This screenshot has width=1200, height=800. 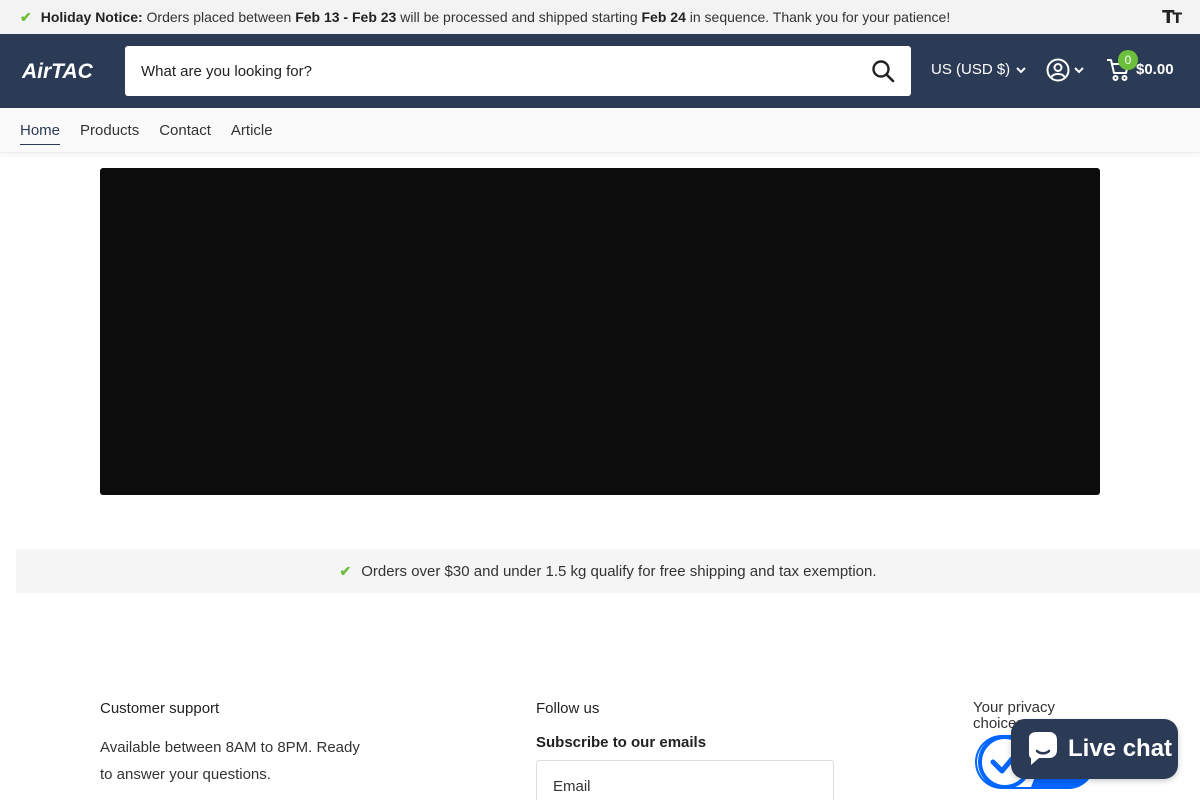 I want to click on nav-item-contact: Contact, so click(x=185, y=130).